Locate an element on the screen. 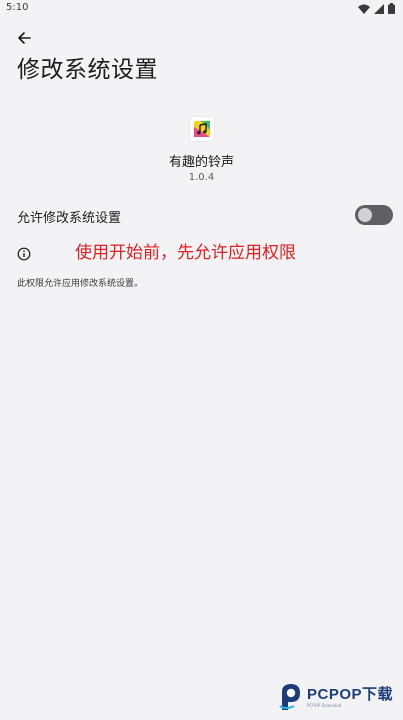 This screenshot has width=403, height=720. arrow-back-icon is located at coordinates (24, 38).